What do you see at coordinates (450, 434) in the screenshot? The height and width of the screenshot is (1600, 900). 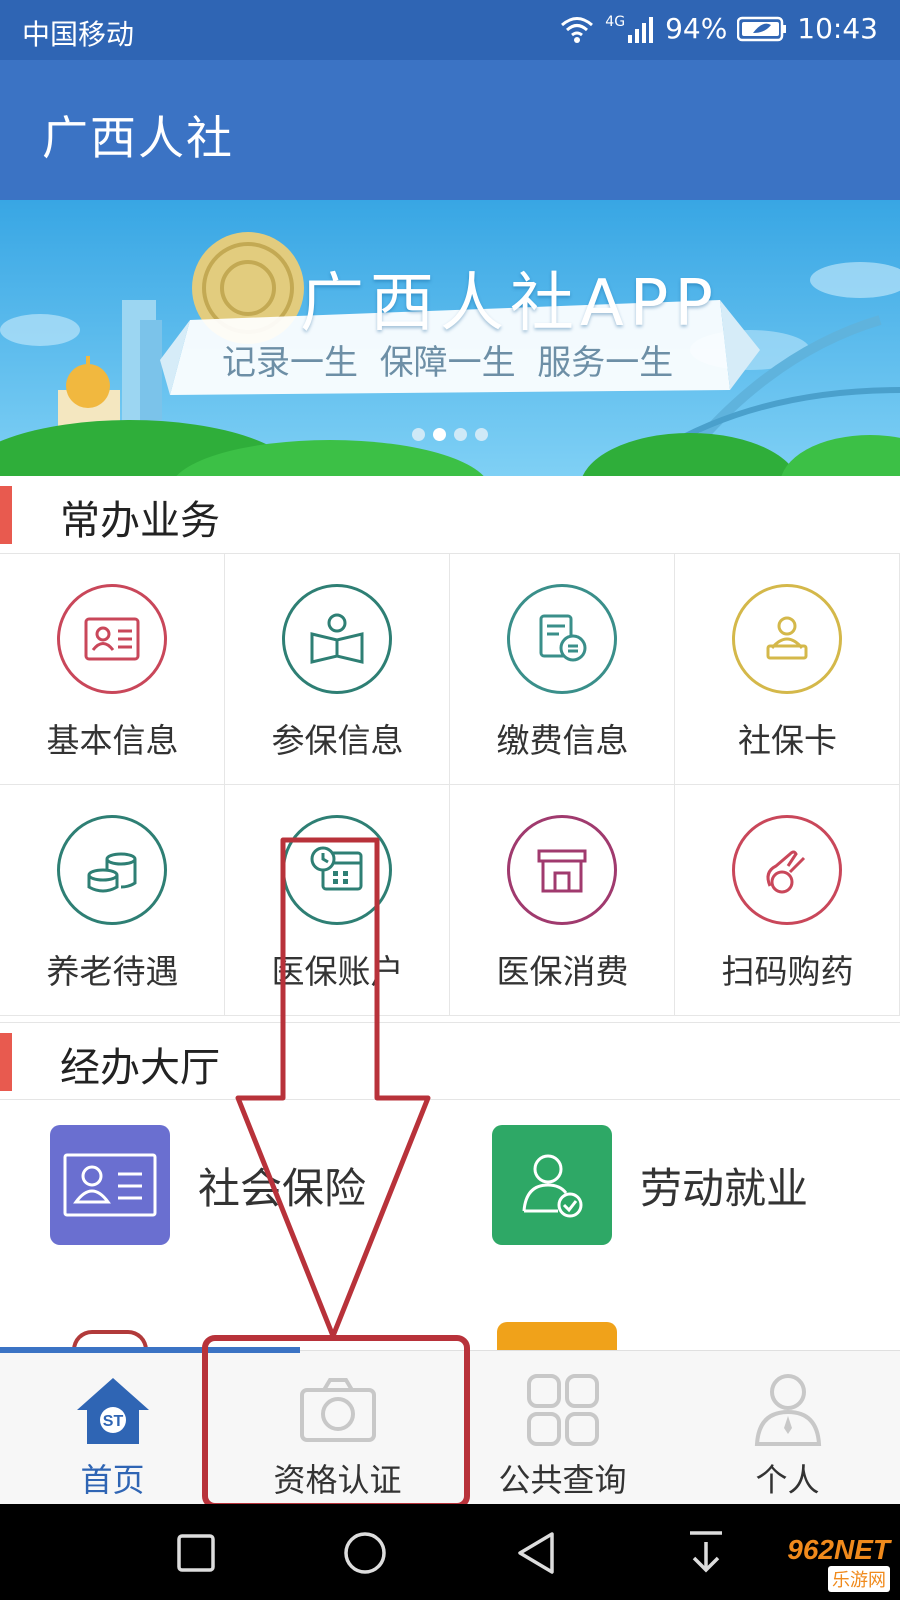 I see `carousel-indicator` at bounding box center [450, 434].